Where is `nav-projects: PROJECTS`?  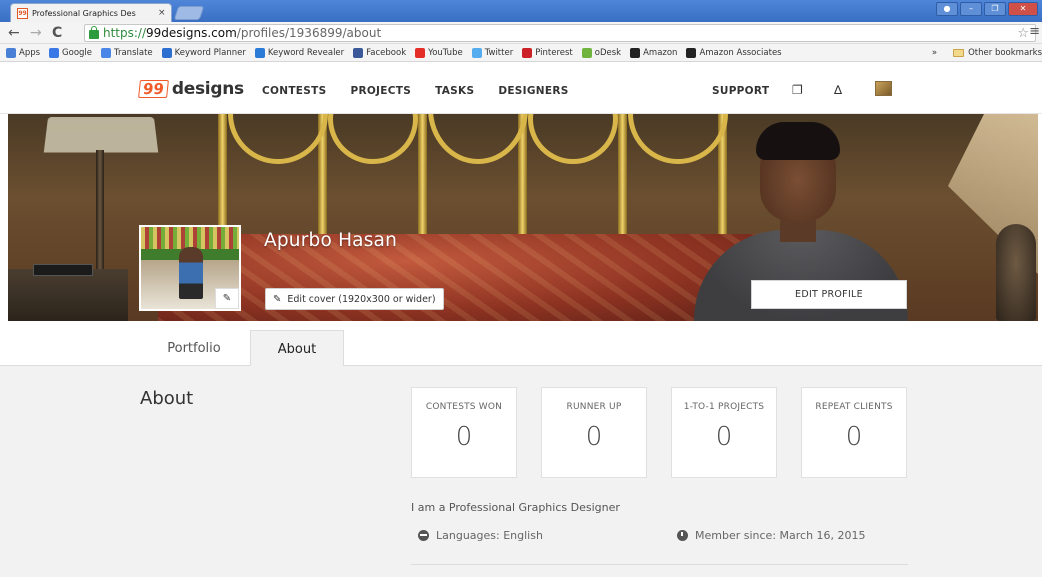
nav-projects: PROJECTS is located at coordinates (380, 91).